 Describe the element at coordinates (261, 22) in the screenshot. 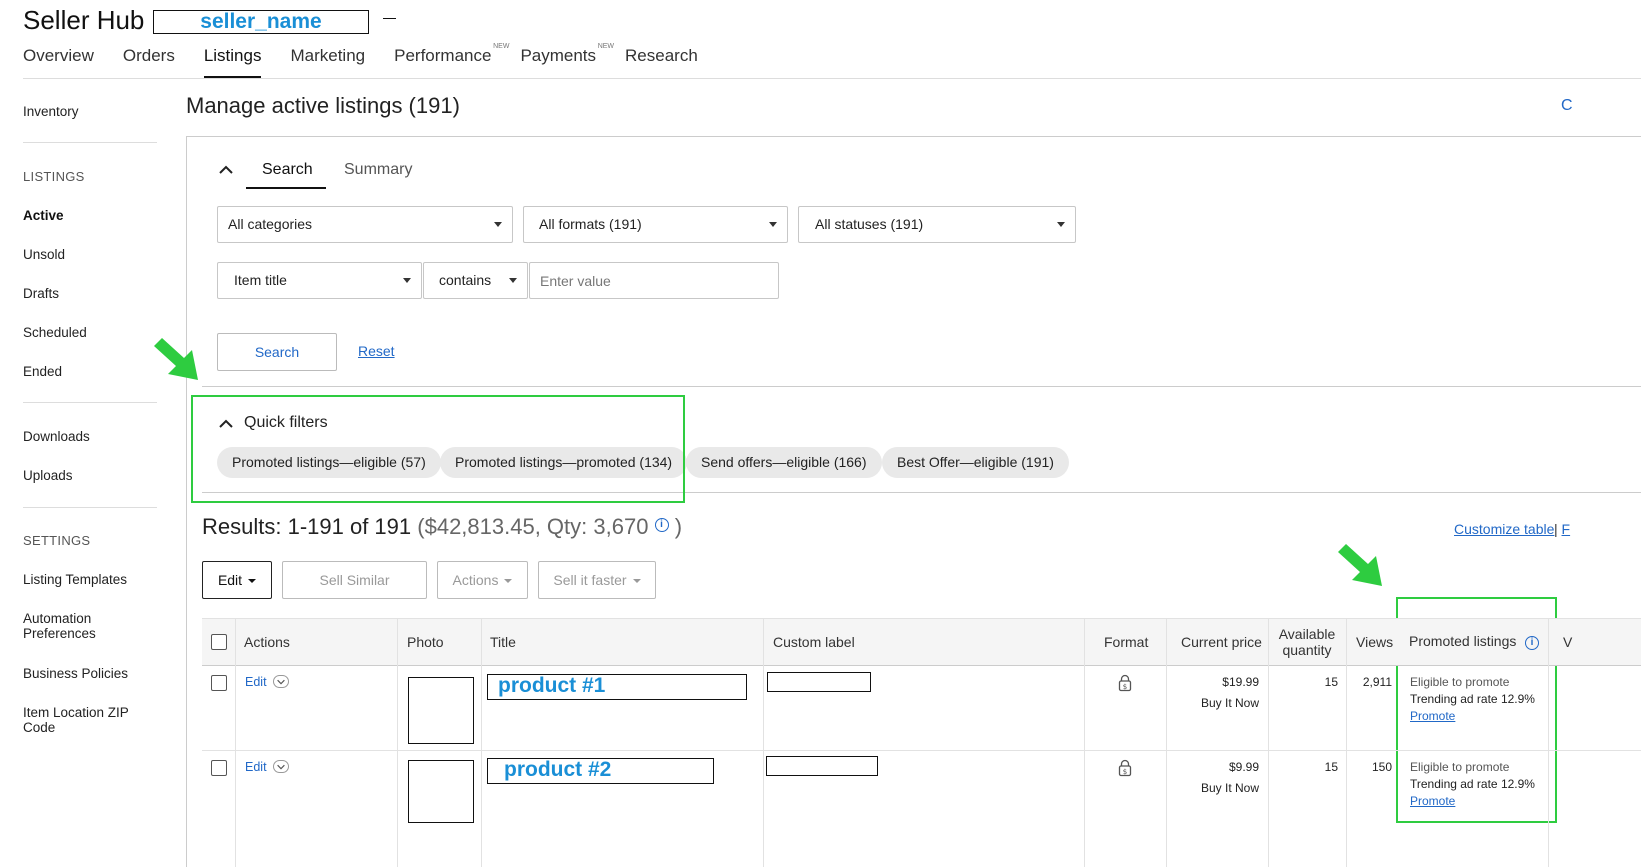

I see `seller-name-redaction: seller_name` at that location.